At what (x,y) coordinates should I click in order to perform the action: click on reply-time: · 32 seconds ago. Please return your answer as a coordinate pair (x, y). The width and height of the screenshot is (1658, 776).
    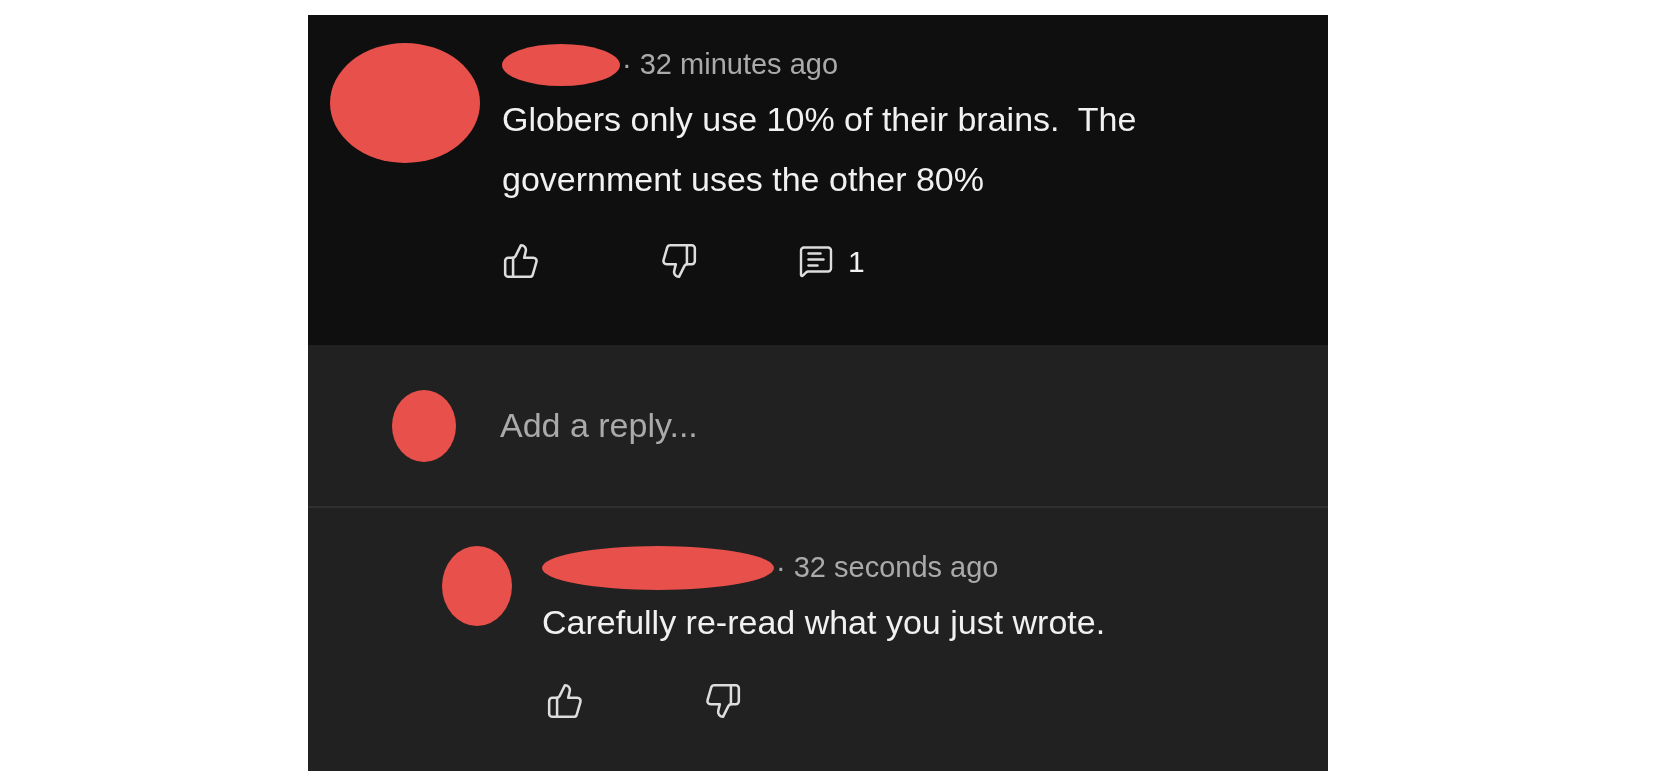
    Looking at the image, I should click on (887, 568).